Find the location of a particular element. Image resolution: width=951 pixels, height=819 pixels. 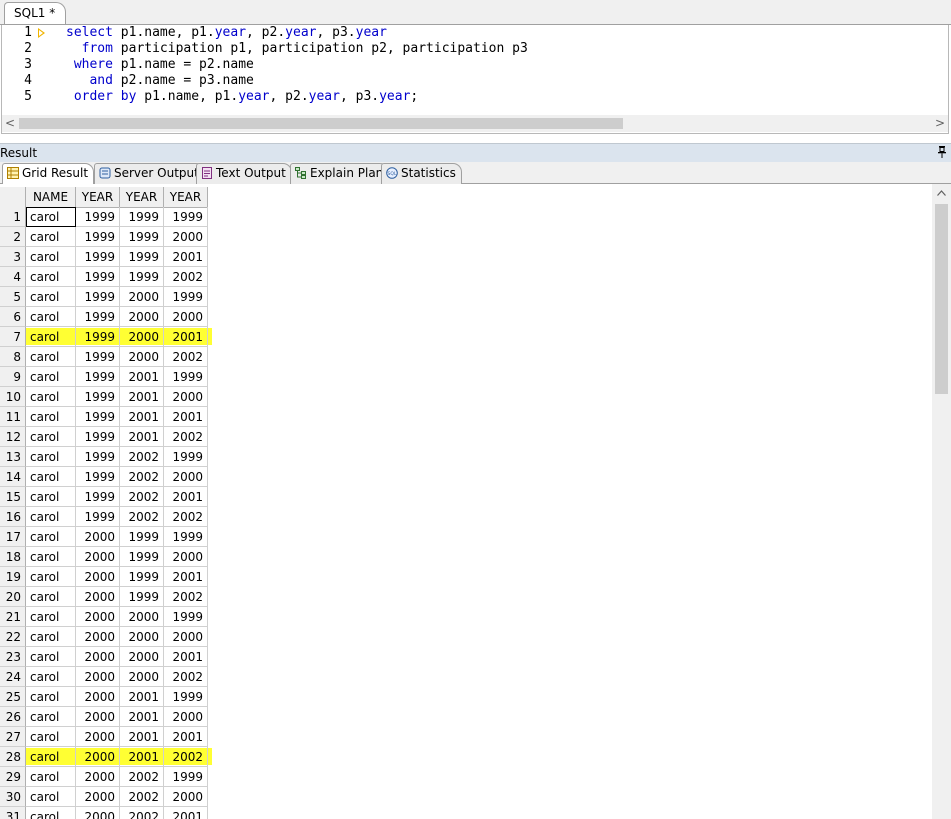

editor-horizontal-scrollbar: < > is located at coordinates (475, 123).